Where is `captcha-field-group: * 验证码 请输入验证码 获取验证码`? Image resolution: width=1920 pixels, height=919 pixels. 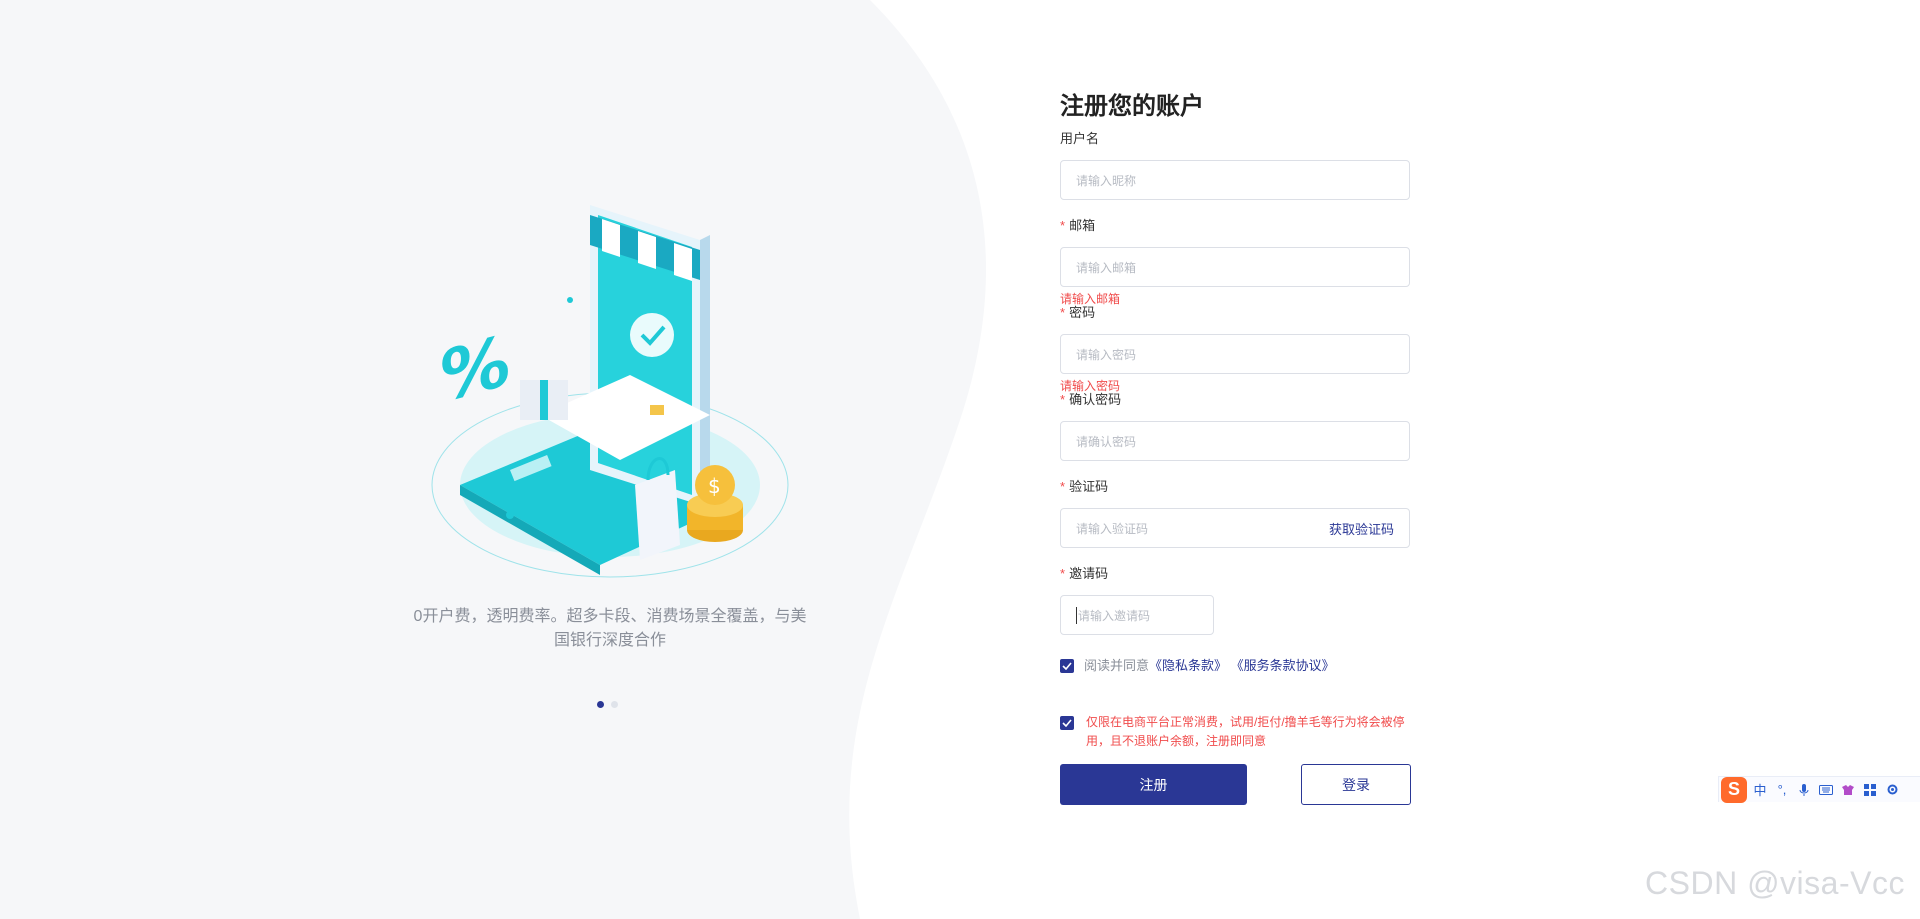
captcha-field-group: * 验证码 请输入验证码 获取验证码 is located at coordinates (1235, 513).